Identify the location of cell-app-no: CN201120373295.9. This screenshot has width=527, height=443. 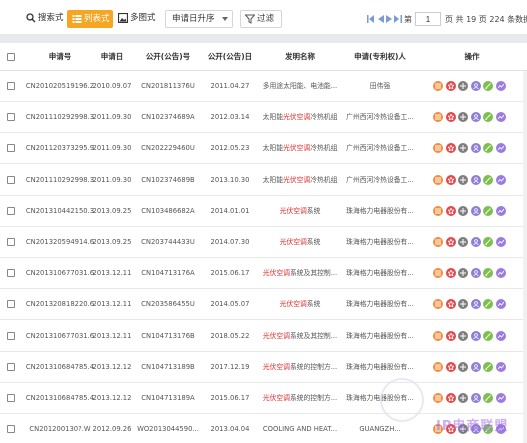
(60, 148).